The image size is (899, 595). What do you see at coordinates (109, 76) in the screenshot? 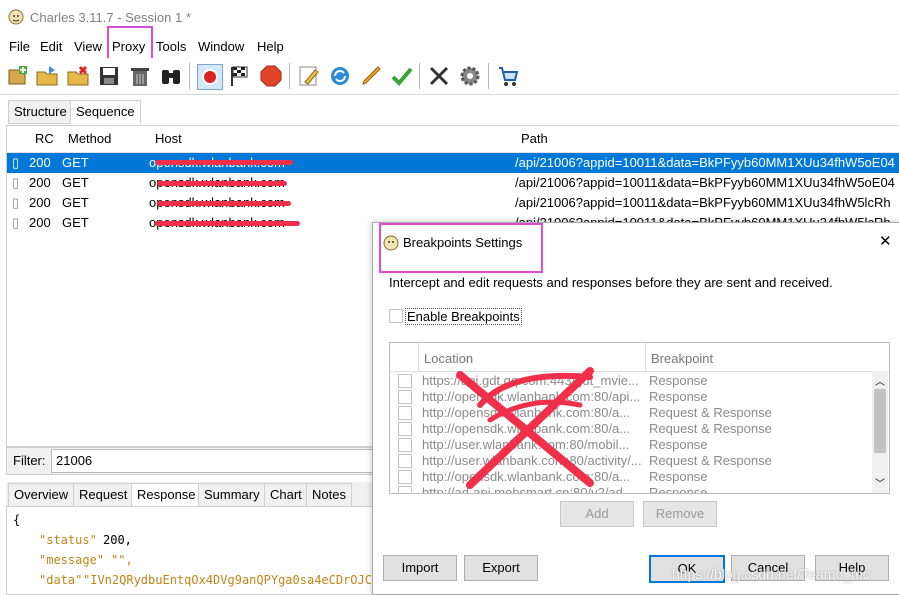
I see `save-icon` at bounding box center [109, 76].